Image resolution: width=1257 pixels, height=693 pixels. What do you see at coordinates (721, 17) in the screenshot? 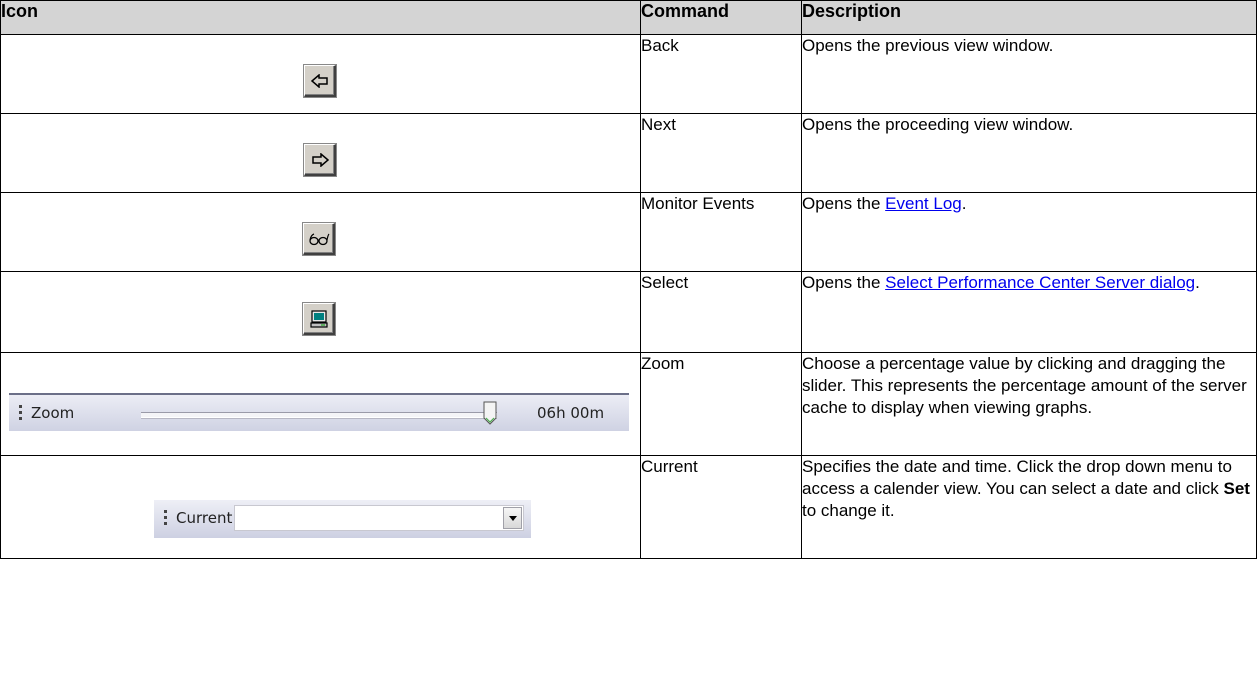
I see `header-command: Command` at bounding box center [721, 17].